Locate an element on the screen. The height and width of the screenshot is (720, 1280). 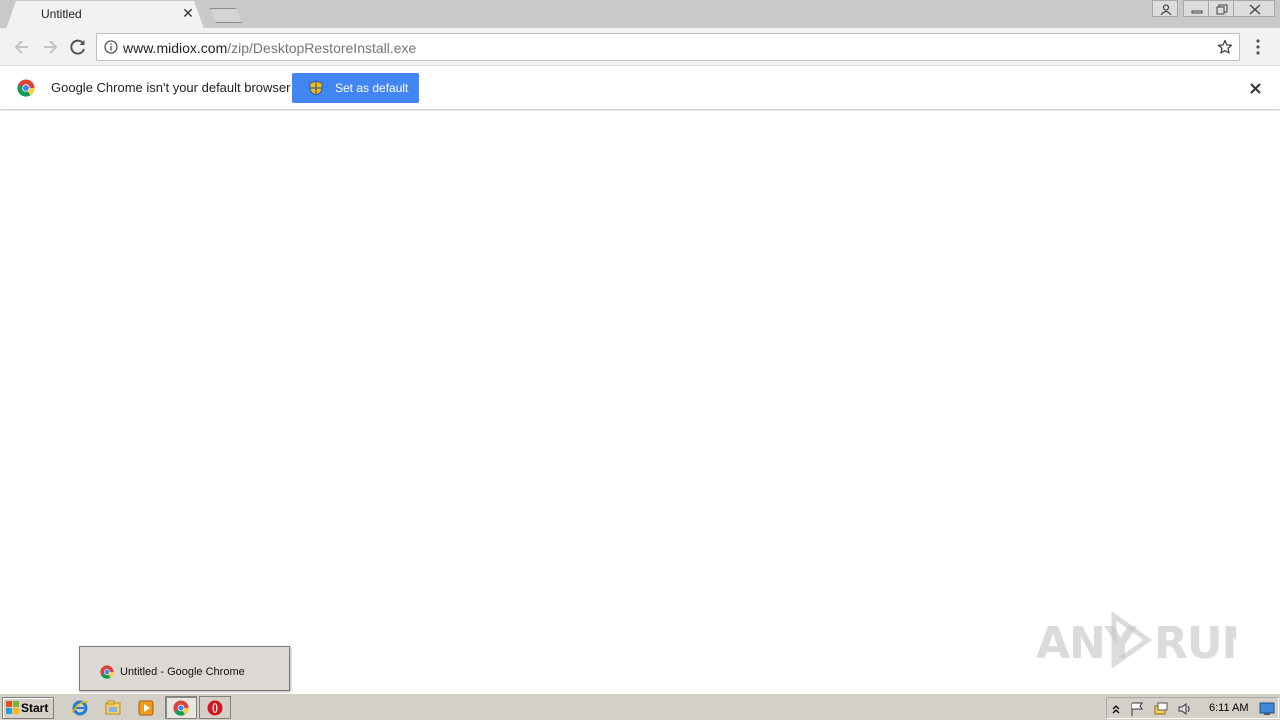
taskbar-preview: Untitled - Google Chrome is located at coordinates (184, 668).